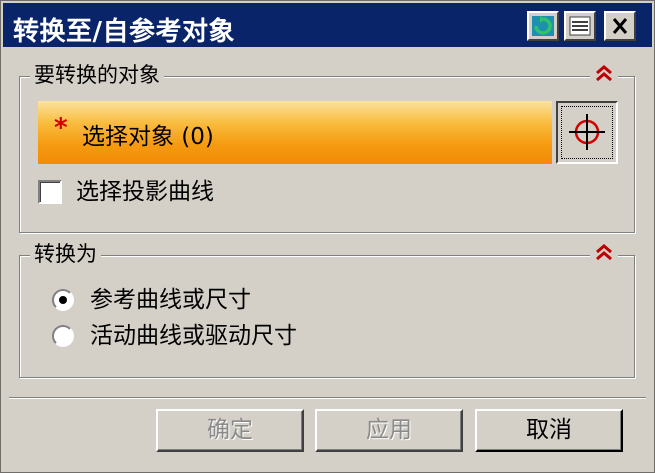  I want to click on menu-icon, so click(580, 26).